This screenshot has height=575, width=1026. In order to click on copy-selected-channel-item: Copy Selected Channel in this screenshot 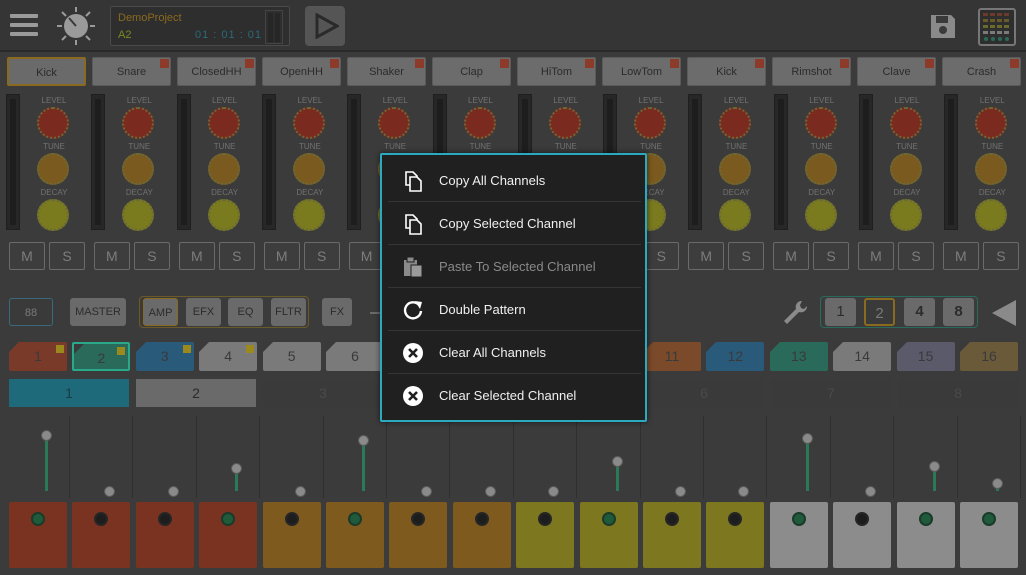, I will do `click(514, 223)`.